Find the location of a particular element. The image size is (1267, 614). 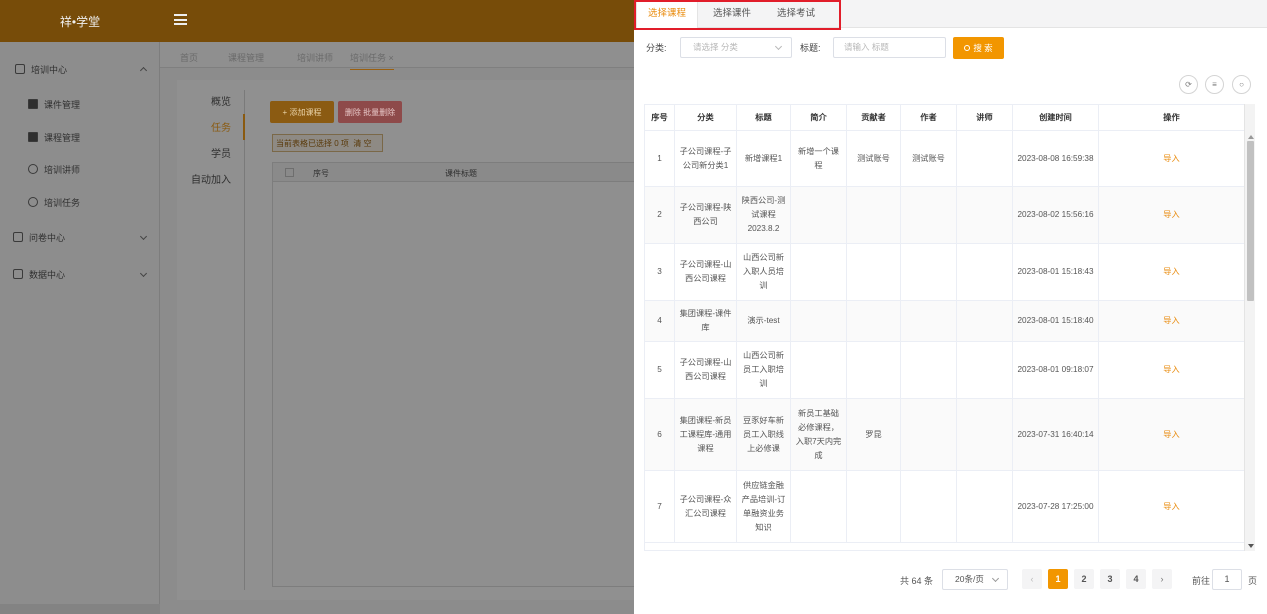

app-logo: 祥•学堂 is located at coordinates (80, 21).